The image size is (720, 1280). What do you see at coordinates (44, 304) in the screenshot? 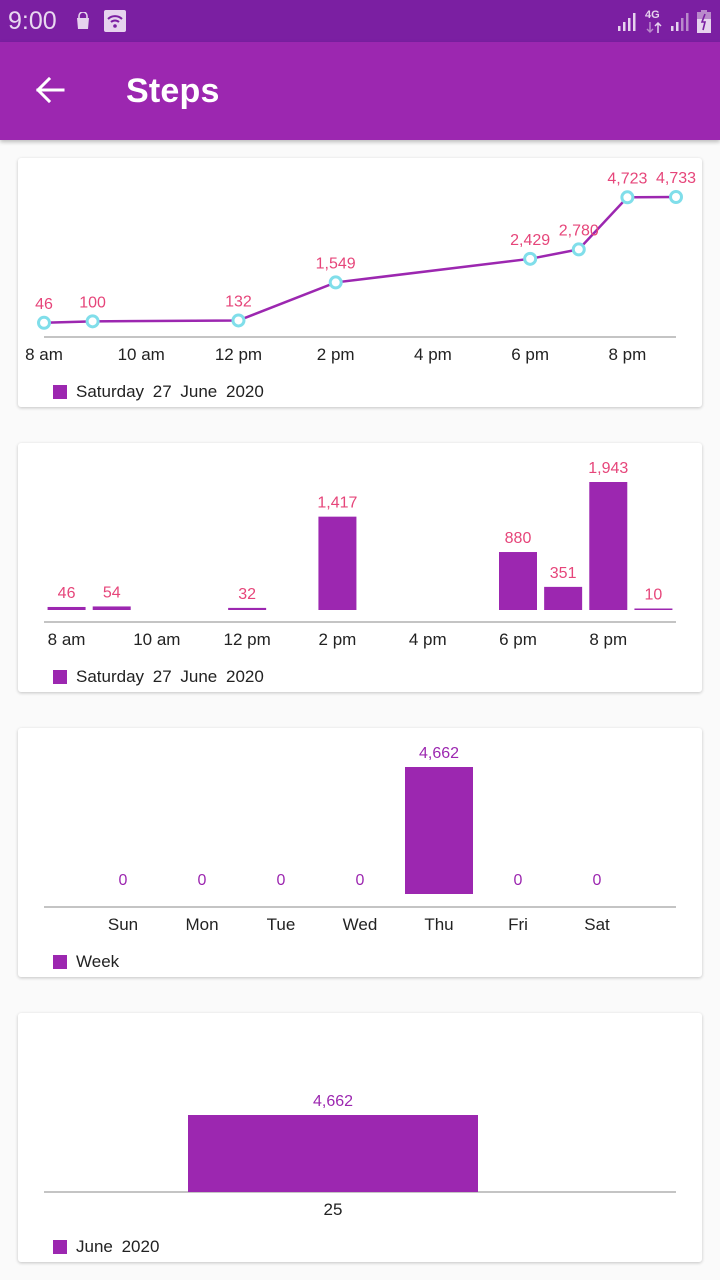
I see `data-label: 46` at bounding box center [44, 304].